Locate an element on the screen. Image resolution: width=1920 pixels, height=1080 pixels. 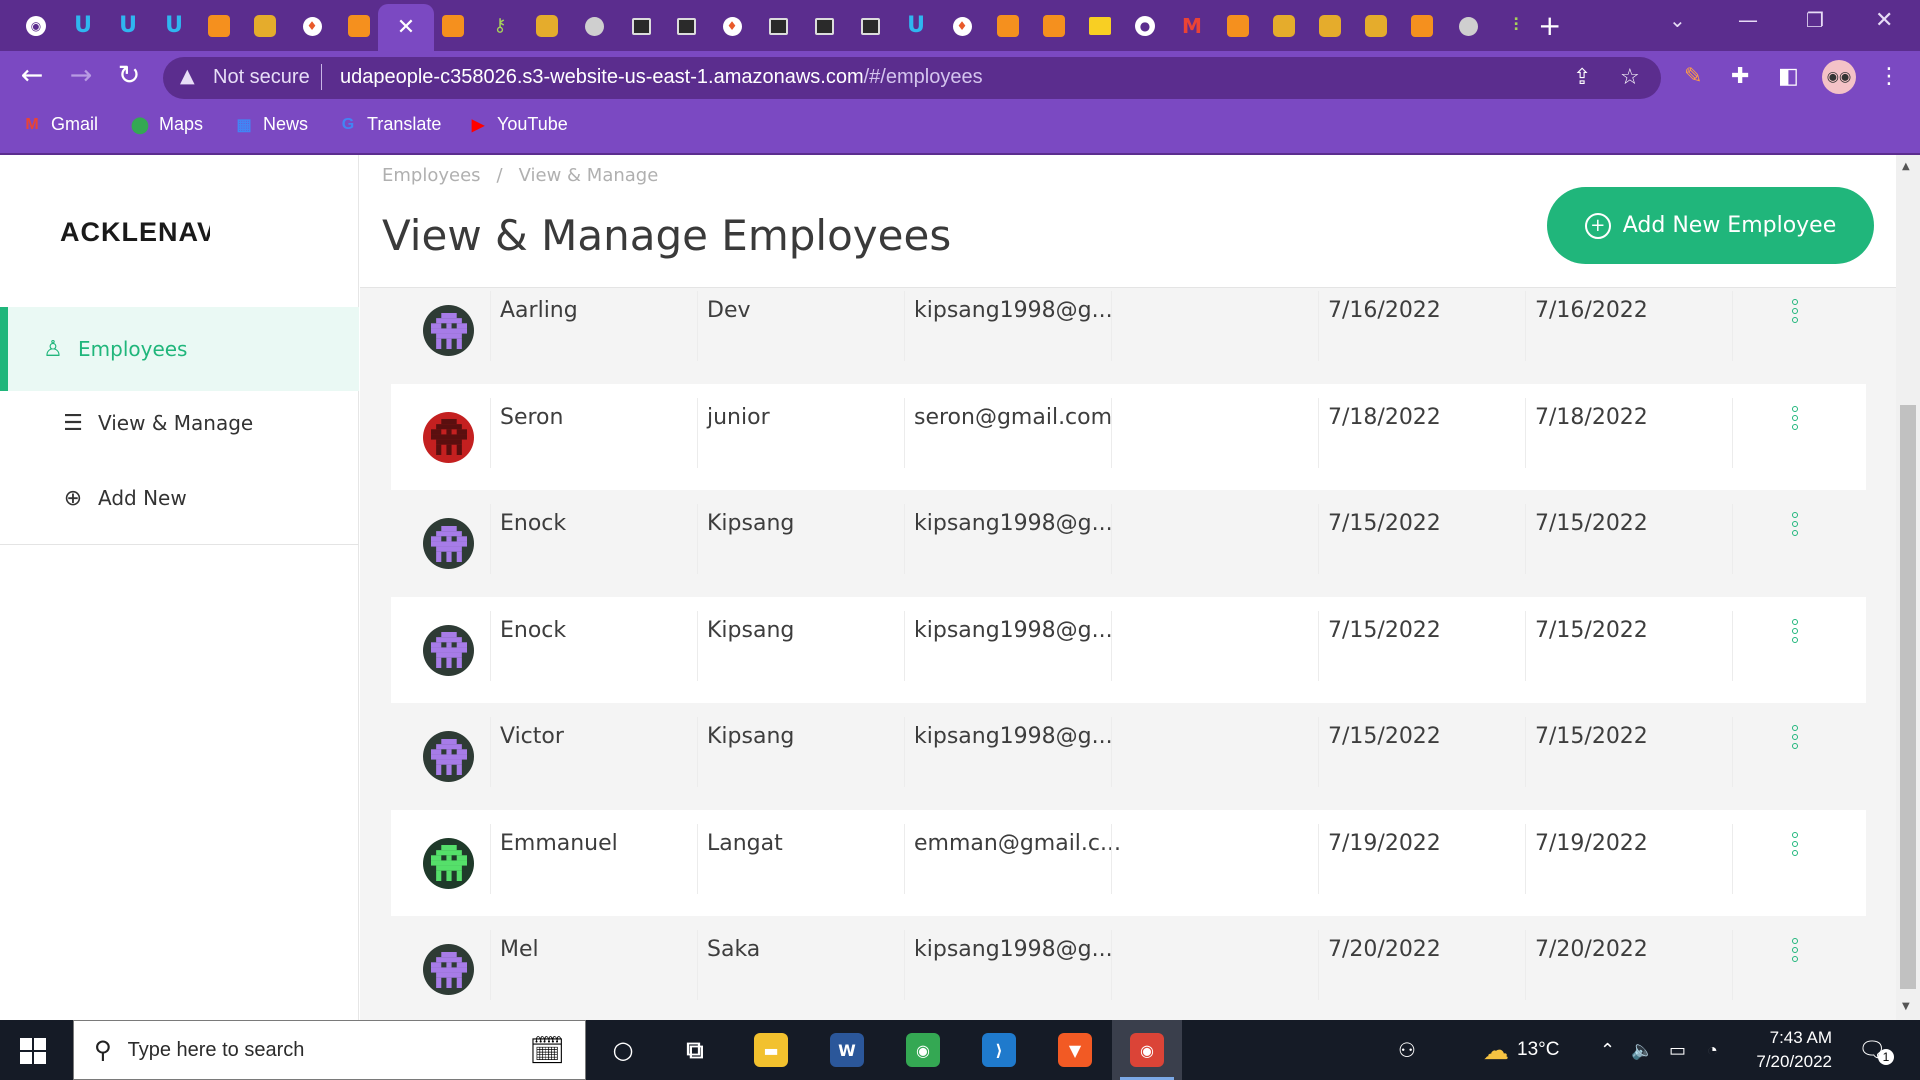
bookmark-gmail: M Gmail is located at coordinates (60, 124).